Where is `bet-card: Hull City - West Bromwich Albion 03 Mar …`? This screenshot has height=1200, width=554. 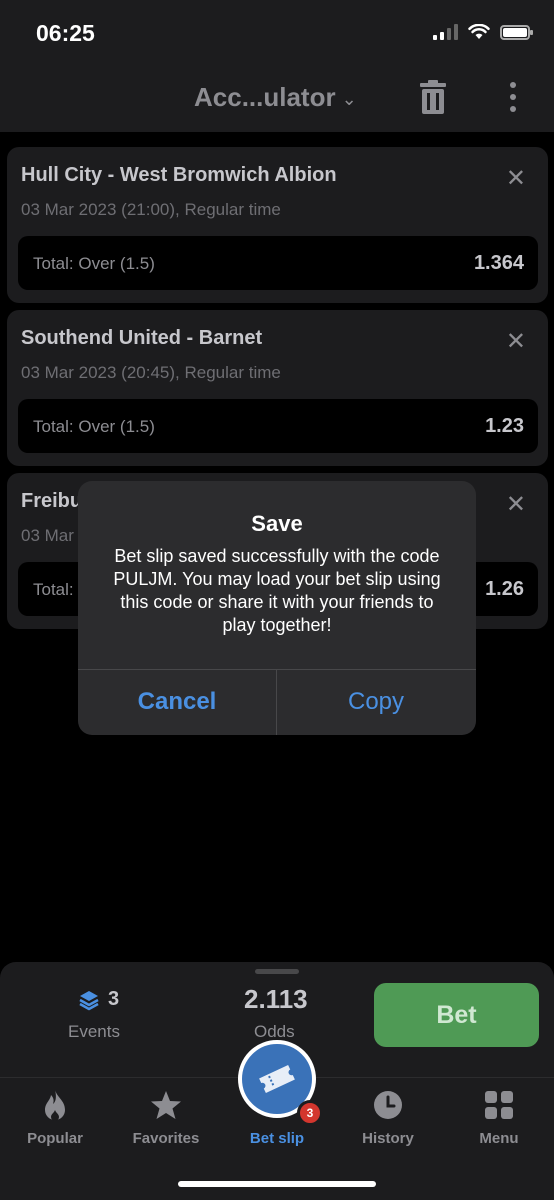 bet-card: Hull City - West Bromwich Albion 03 Mar … is located at coordinates (277, 225).